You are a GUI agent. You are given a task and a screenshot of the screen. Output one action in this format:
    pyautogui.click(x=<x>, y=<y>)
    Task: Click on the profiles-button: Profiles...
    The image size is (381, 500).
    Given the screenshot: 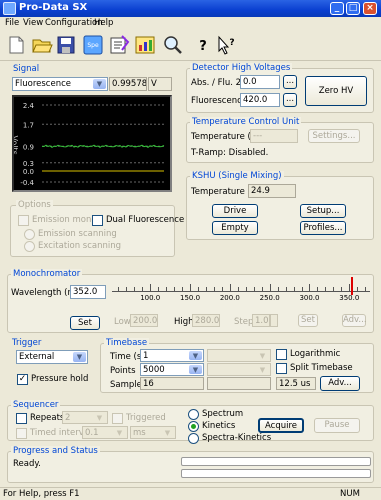 What is the action you would take?
    pyautogui.click(x=323, y=228)
    